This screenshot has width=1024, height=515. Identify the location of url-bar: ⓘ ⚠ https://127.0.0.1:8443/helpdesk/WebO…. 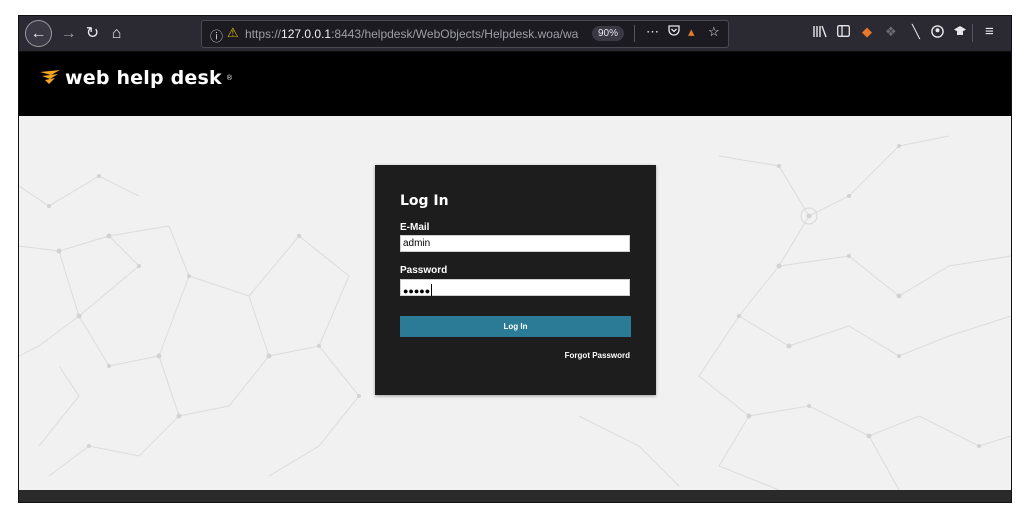
(465, 34).